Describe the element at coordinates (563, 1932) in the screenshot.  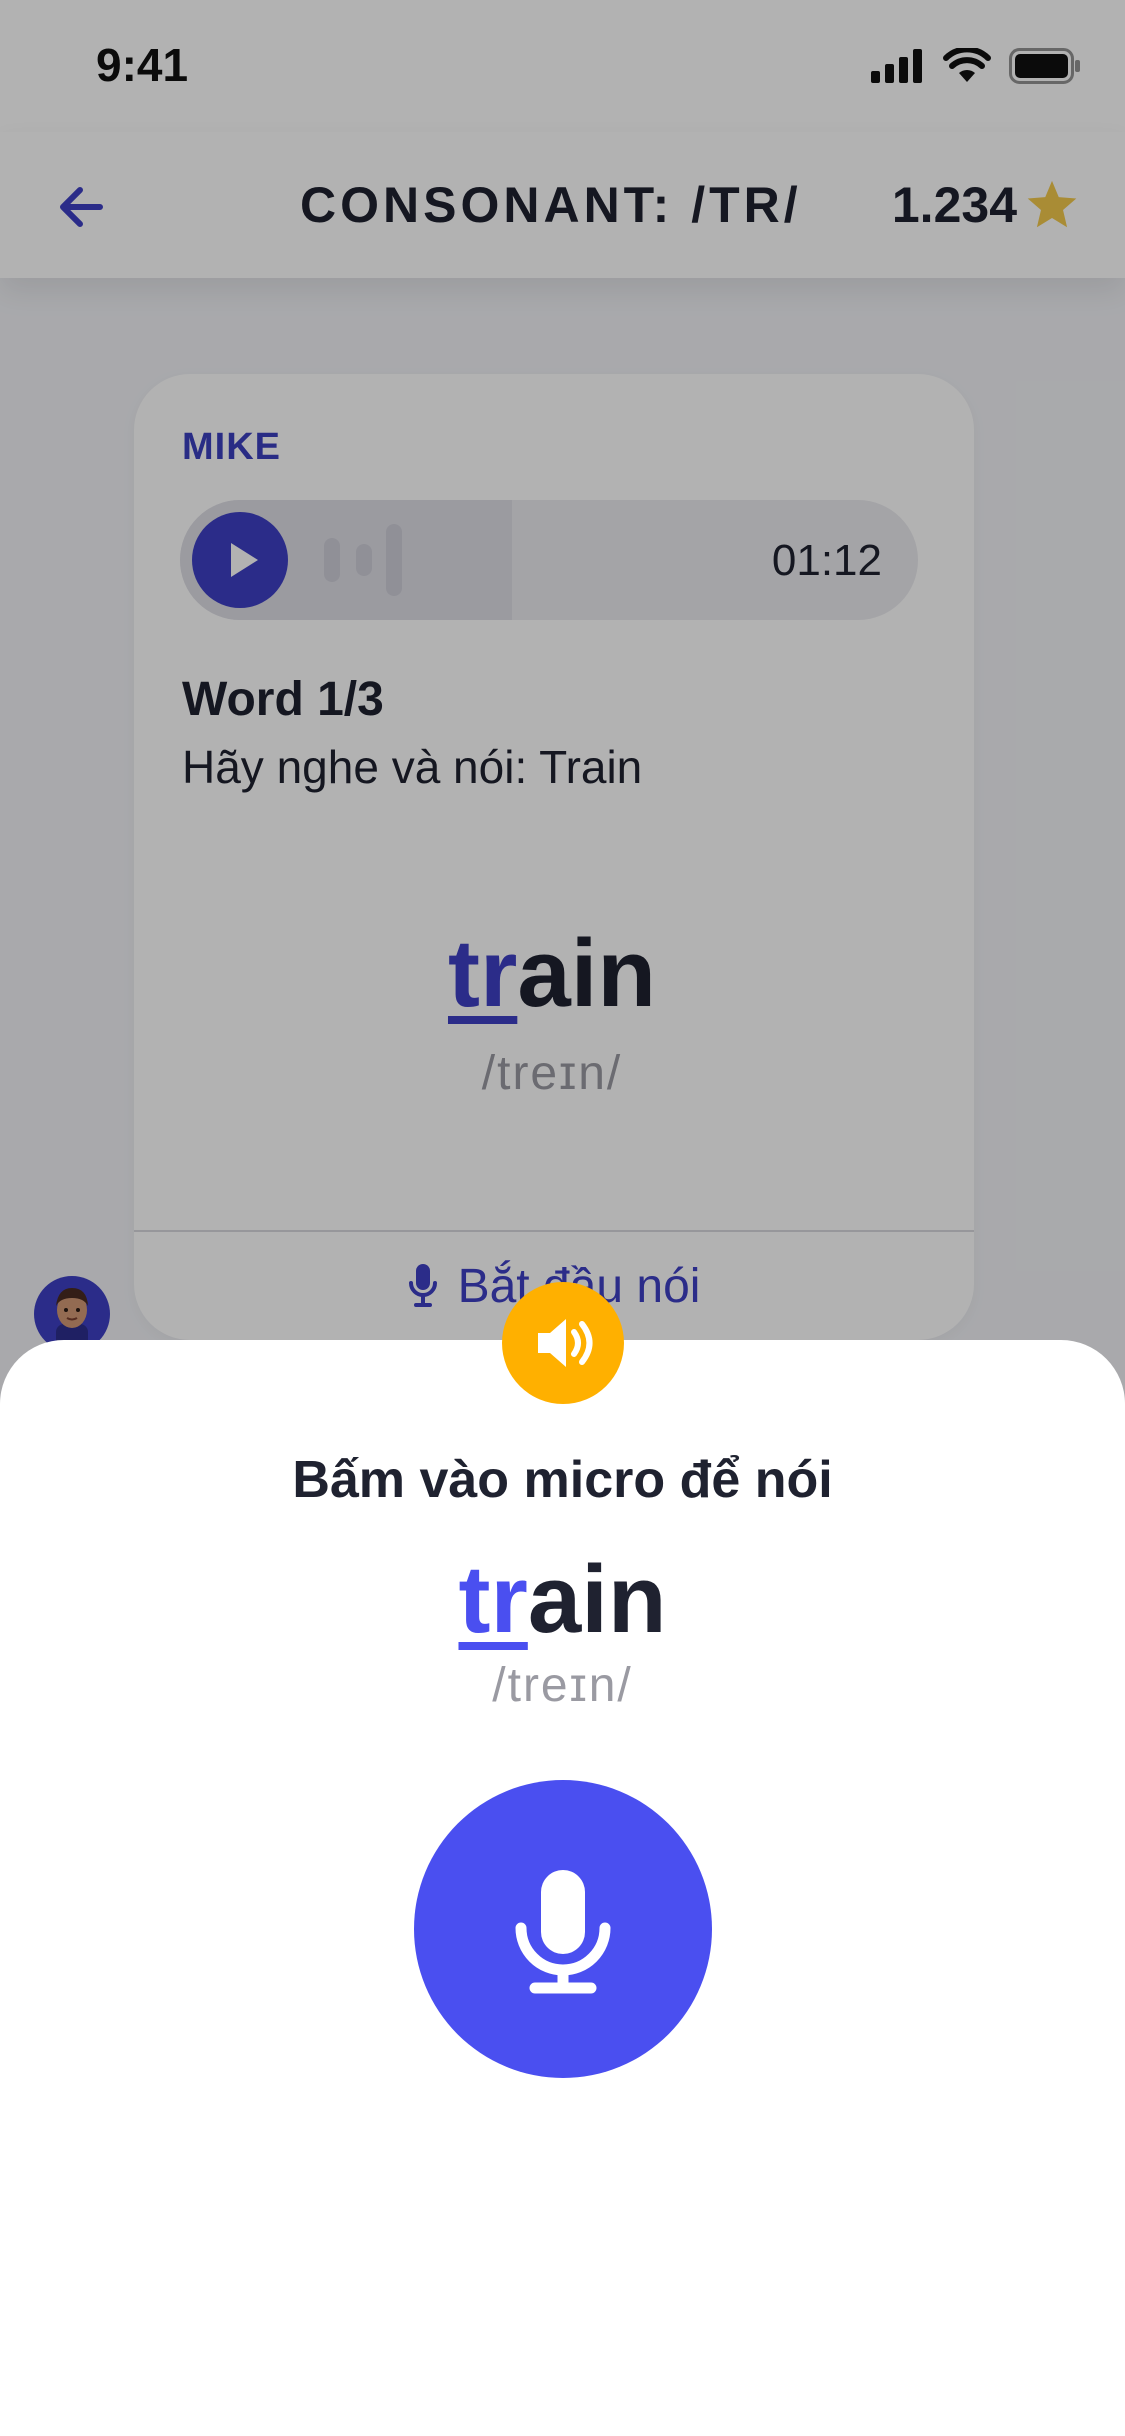
I see `microphone-icon` at that location.